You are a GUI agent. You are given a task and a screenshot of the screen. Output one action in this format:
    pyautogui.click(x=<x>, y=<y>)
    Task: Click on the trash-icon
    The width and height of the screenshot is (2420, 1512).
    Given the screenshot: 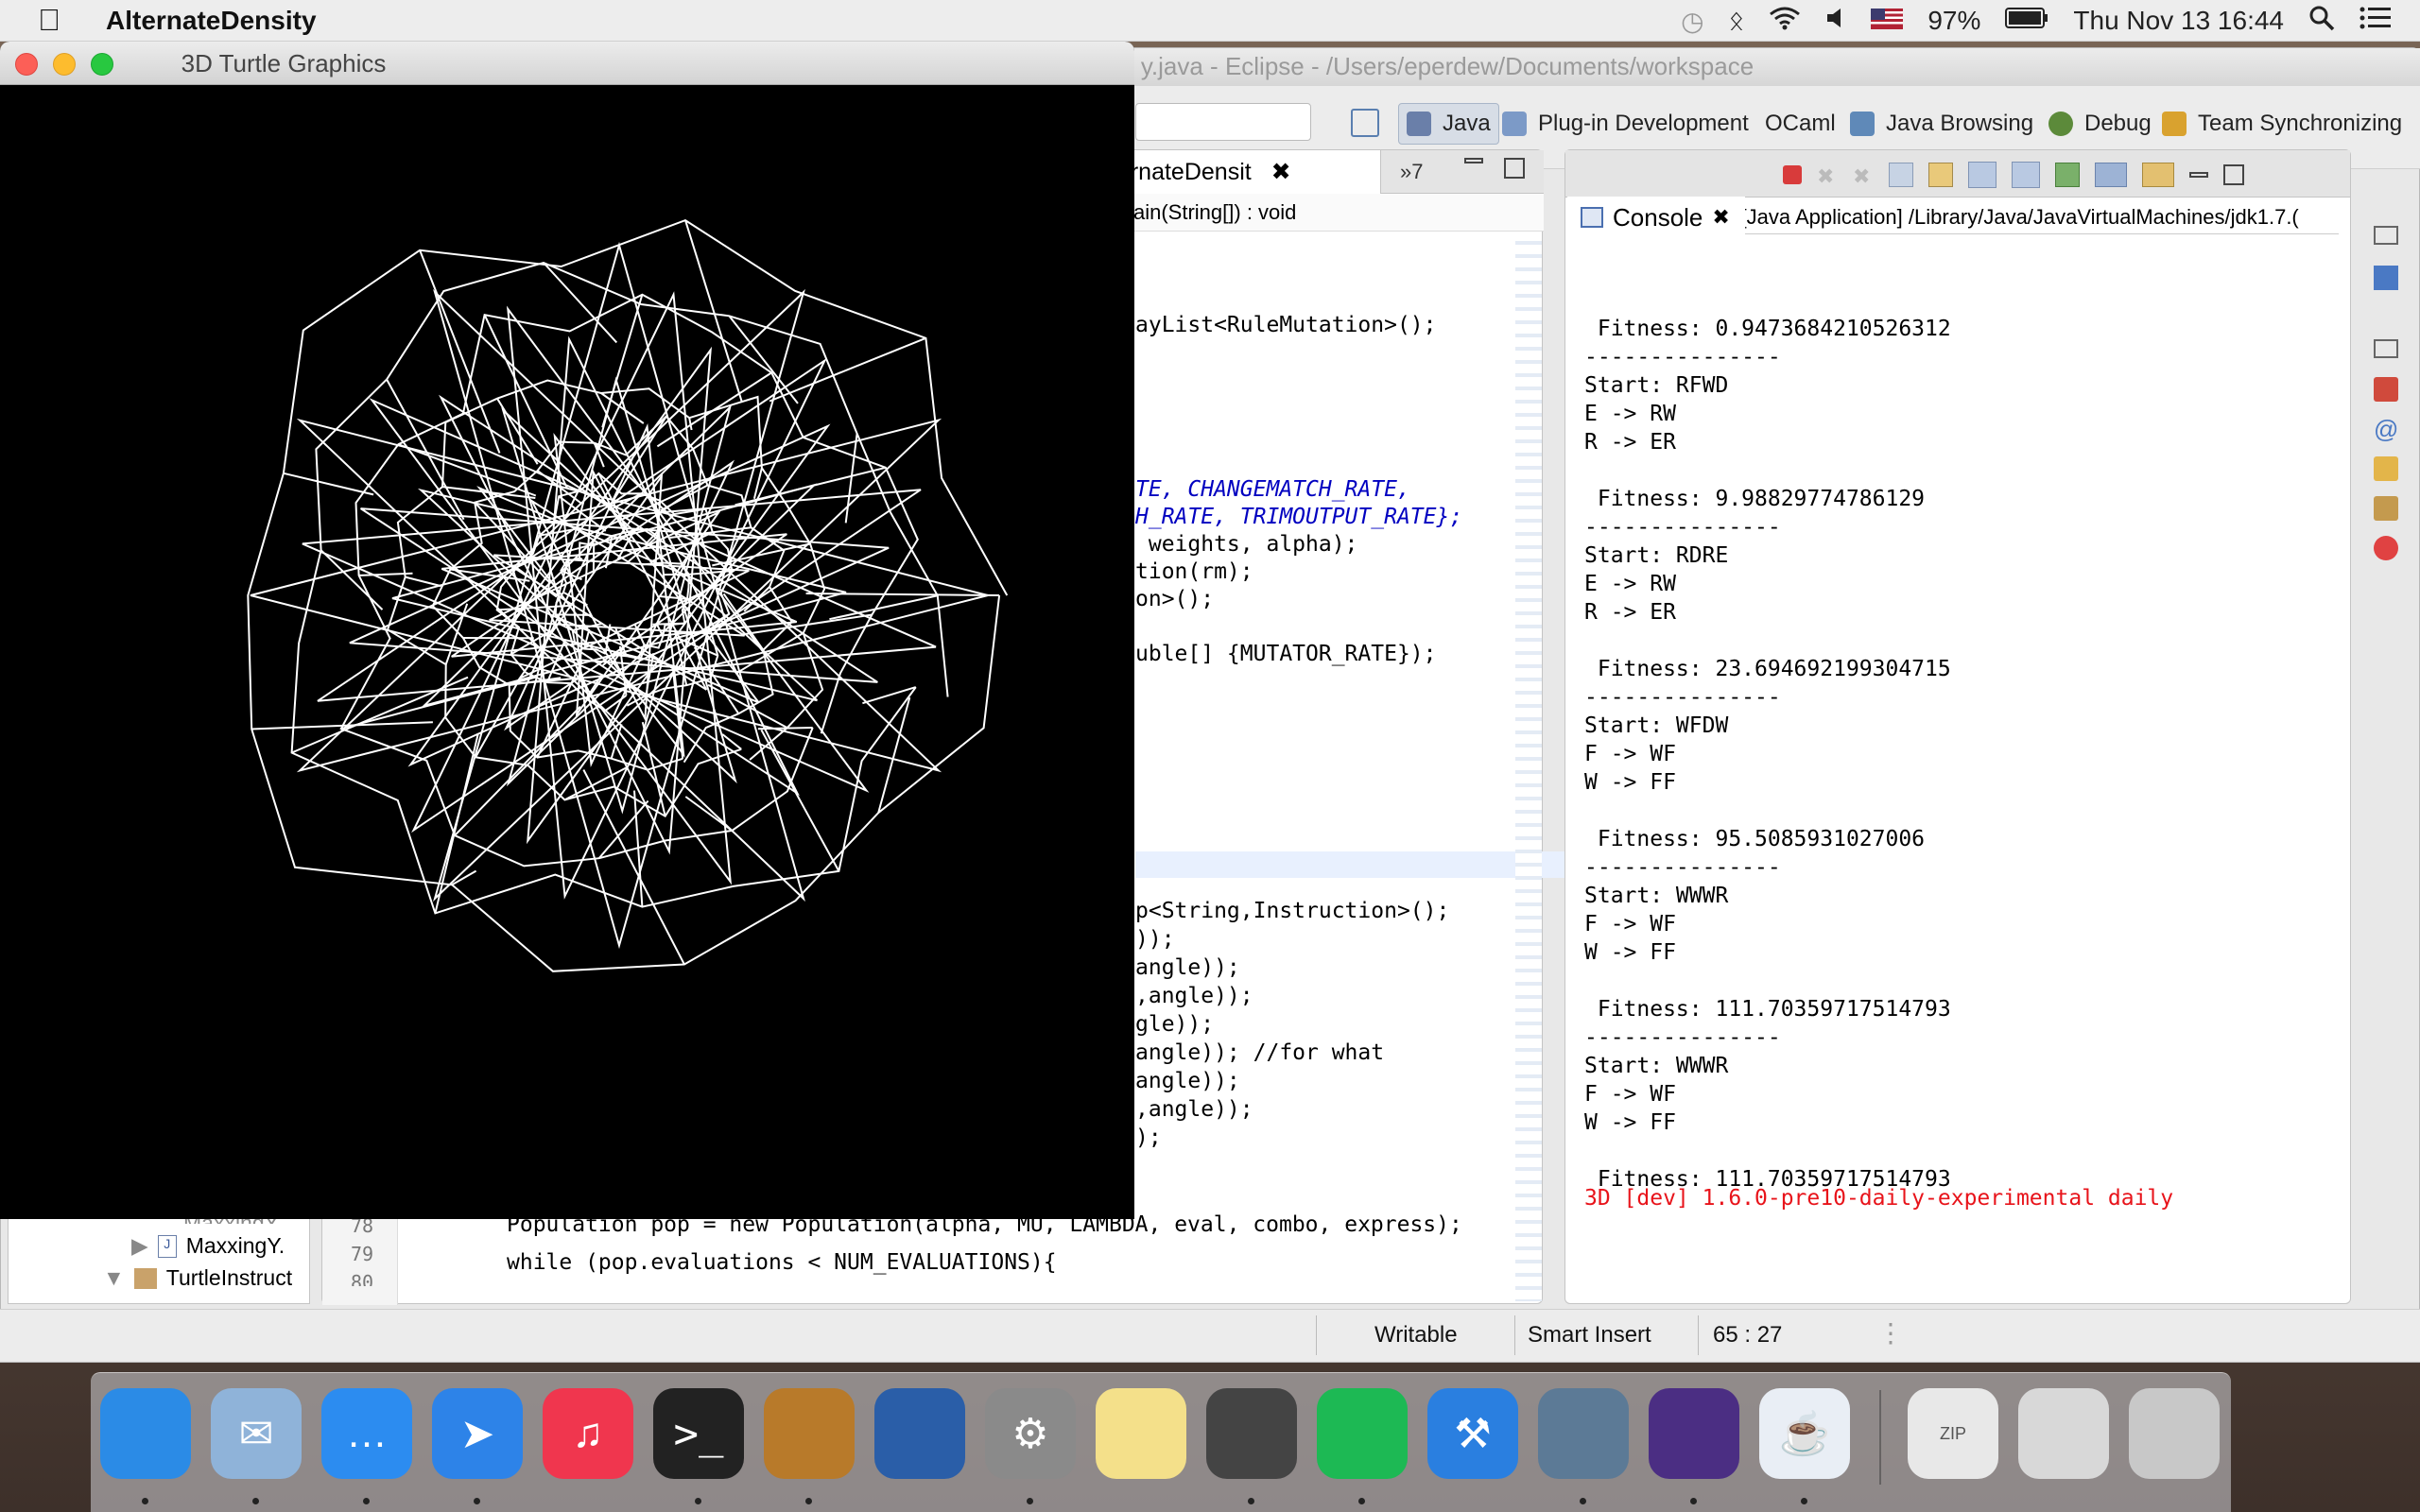 What is the action you would take?
    pyautogui.click(x=2174, y=1433)
    